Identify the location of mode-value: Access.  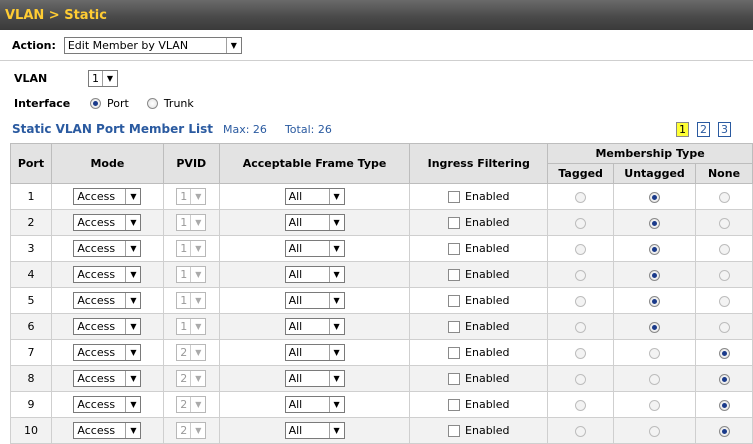
(96, 378).